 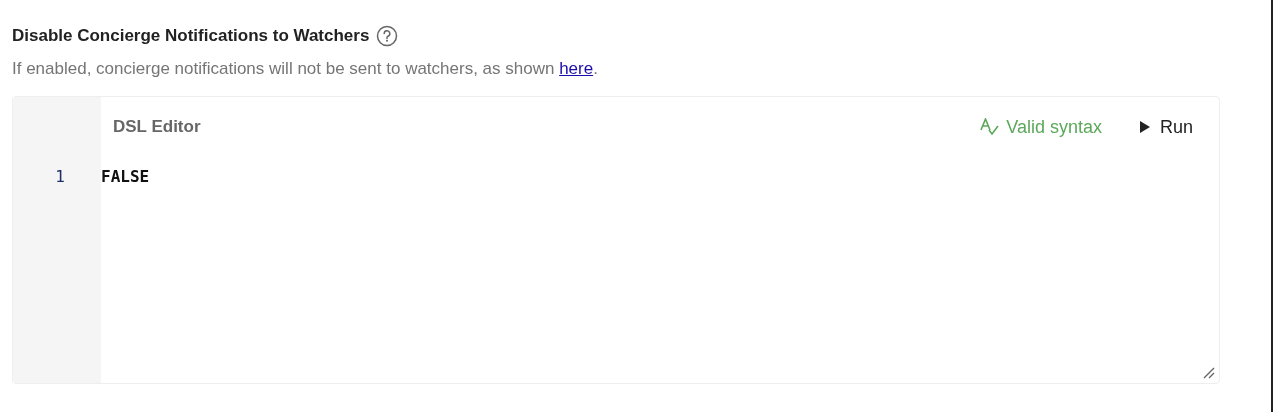 I want to click on resize-handle-icon, so click(x=1209, y=373).